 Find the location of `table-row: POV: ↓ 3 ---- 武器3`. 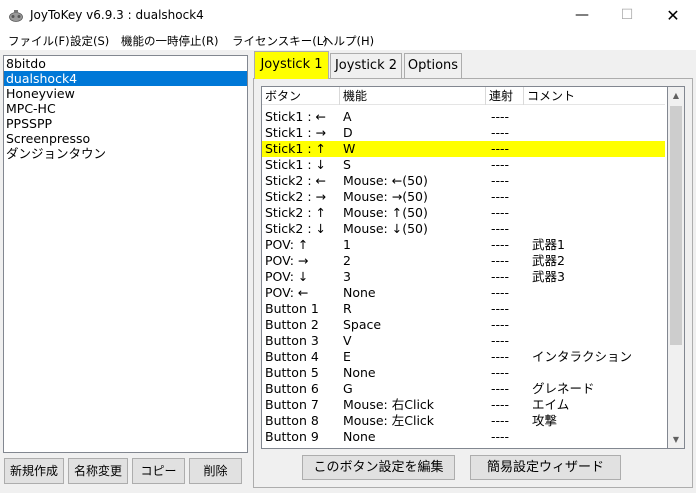

table-row: POV: ↓ 3 ---- 武器3 is located at coordinates (463, 277).